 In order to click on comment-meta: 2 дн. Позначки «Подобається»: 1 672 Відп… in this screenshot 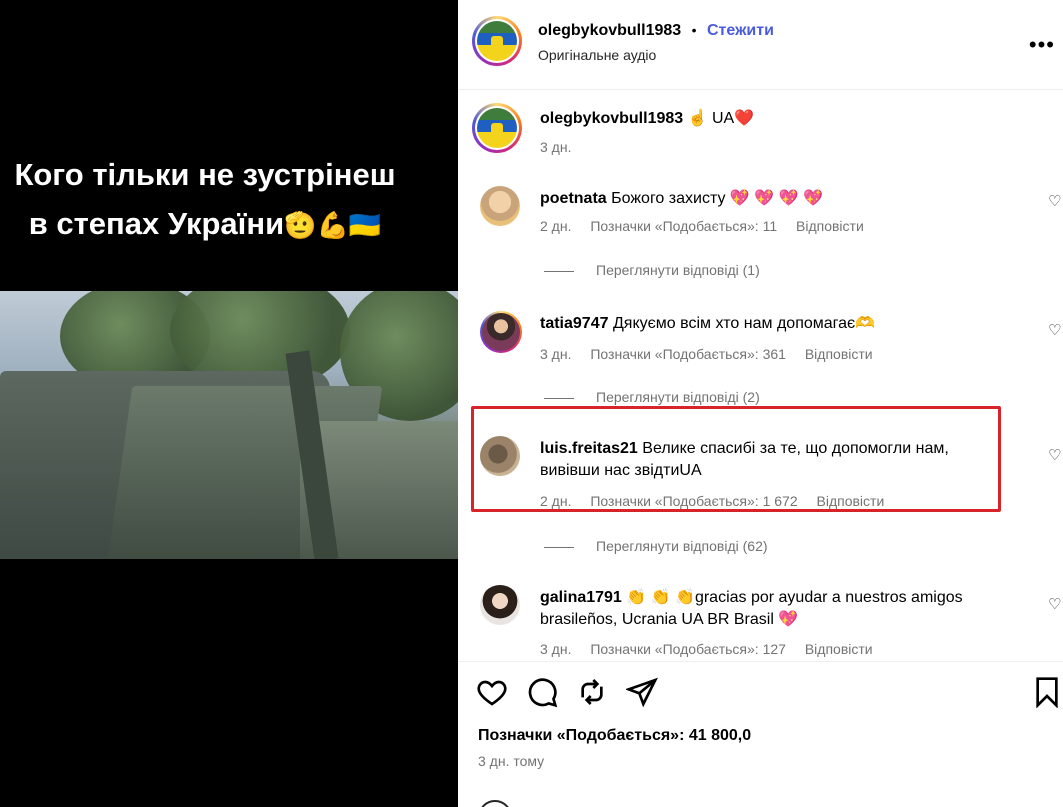, I will do `click(719, 501)`.